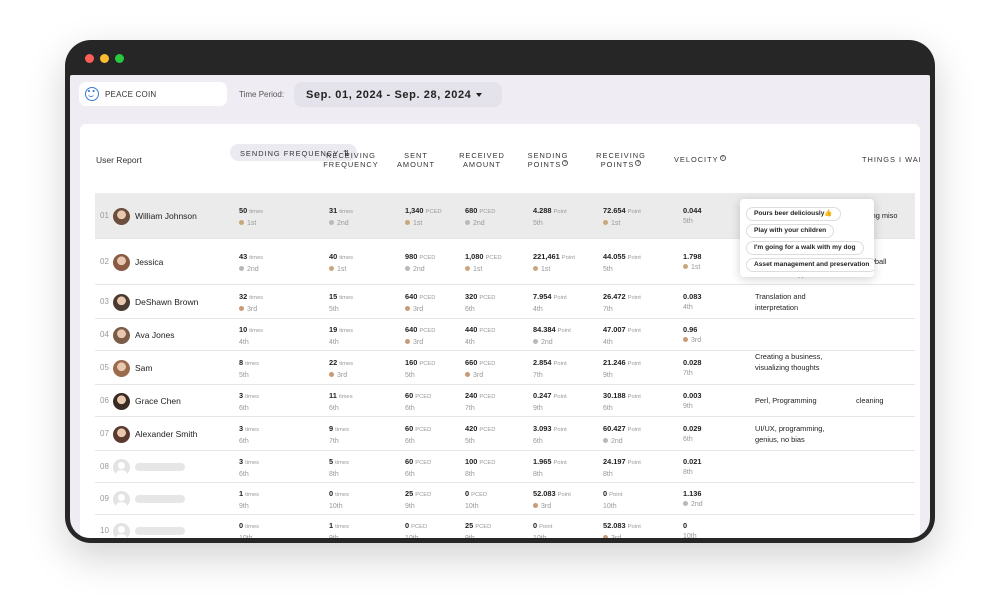 This screenshot has height=603, width=1000. I want to click on stat-rank-text: 3rd, so click(342, 375).